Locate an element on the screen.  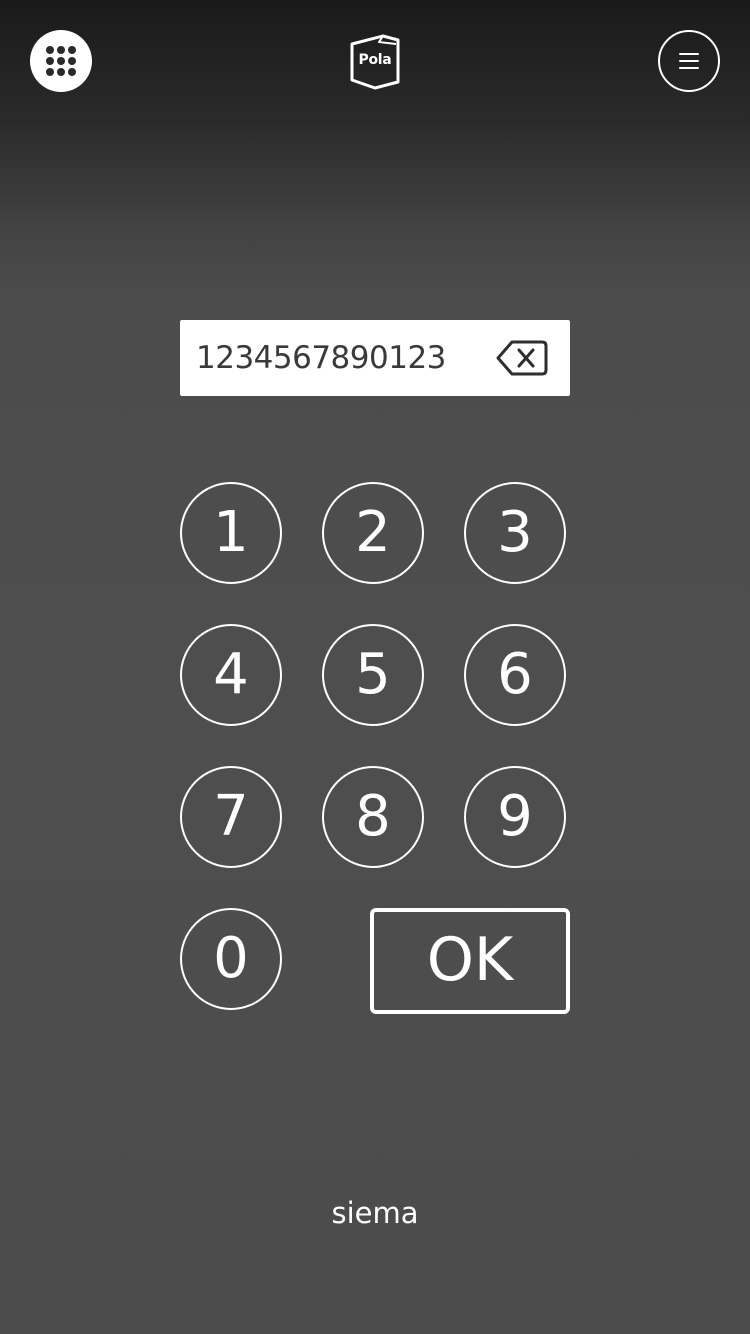
ok-button: OK is located at coordinates (470, 961).